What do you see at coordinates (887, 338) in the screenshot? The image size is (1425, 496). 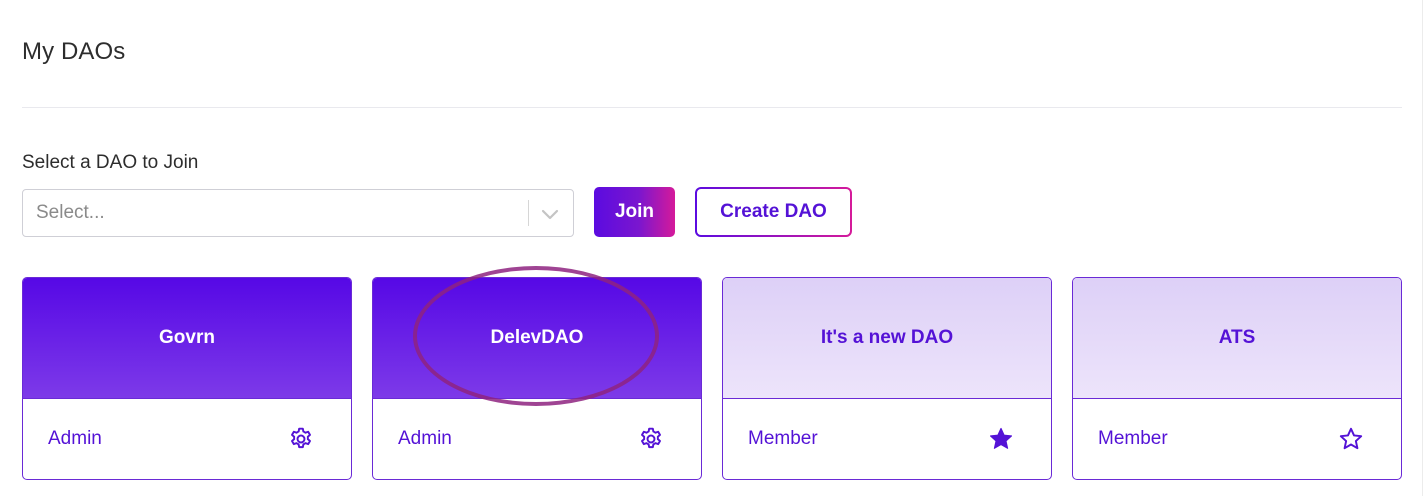 I see `dao-card-name: It's a new DAO` at bounding box center [887, 338].